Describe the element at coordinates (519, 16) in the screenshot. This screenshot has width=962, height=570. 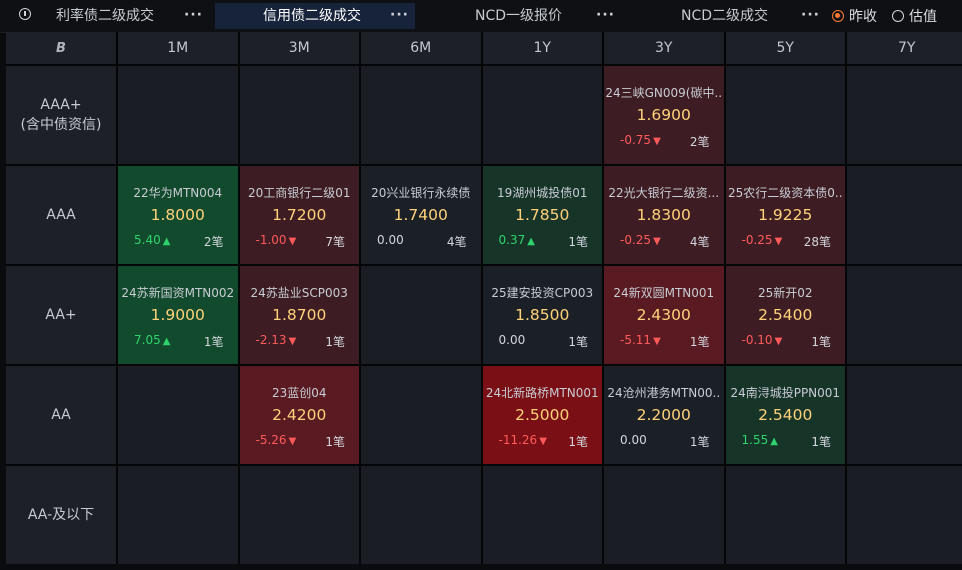
I see `tab-label: NCD一级报价` at that location.